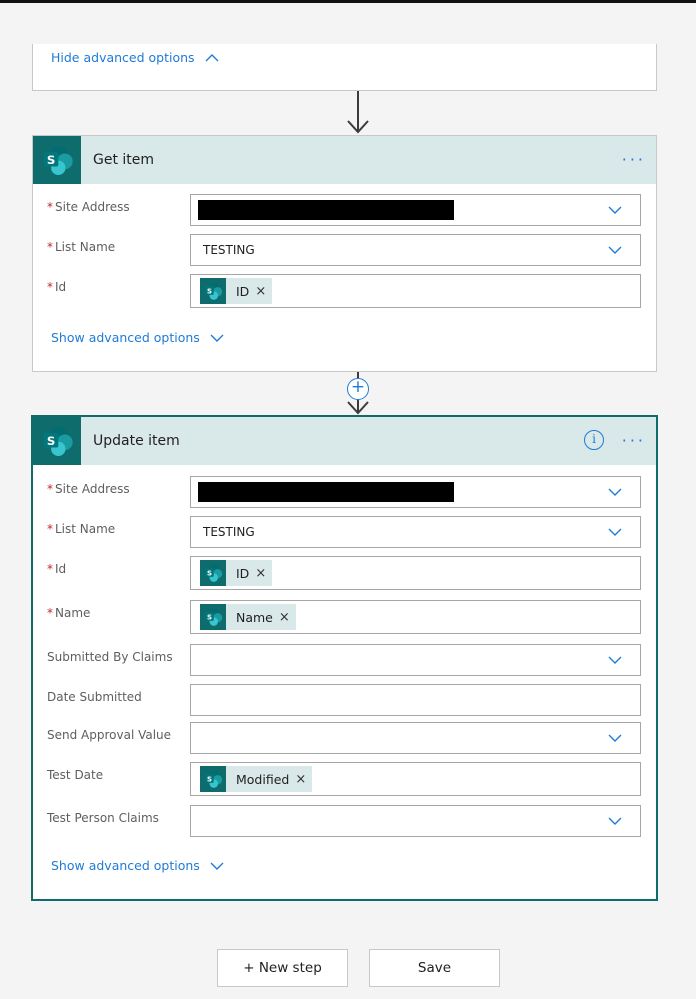 Image resolution: width=696 pixels, height=999 pixels. I want to click on submitted-by-claims-dropdown, so click(415, 660).